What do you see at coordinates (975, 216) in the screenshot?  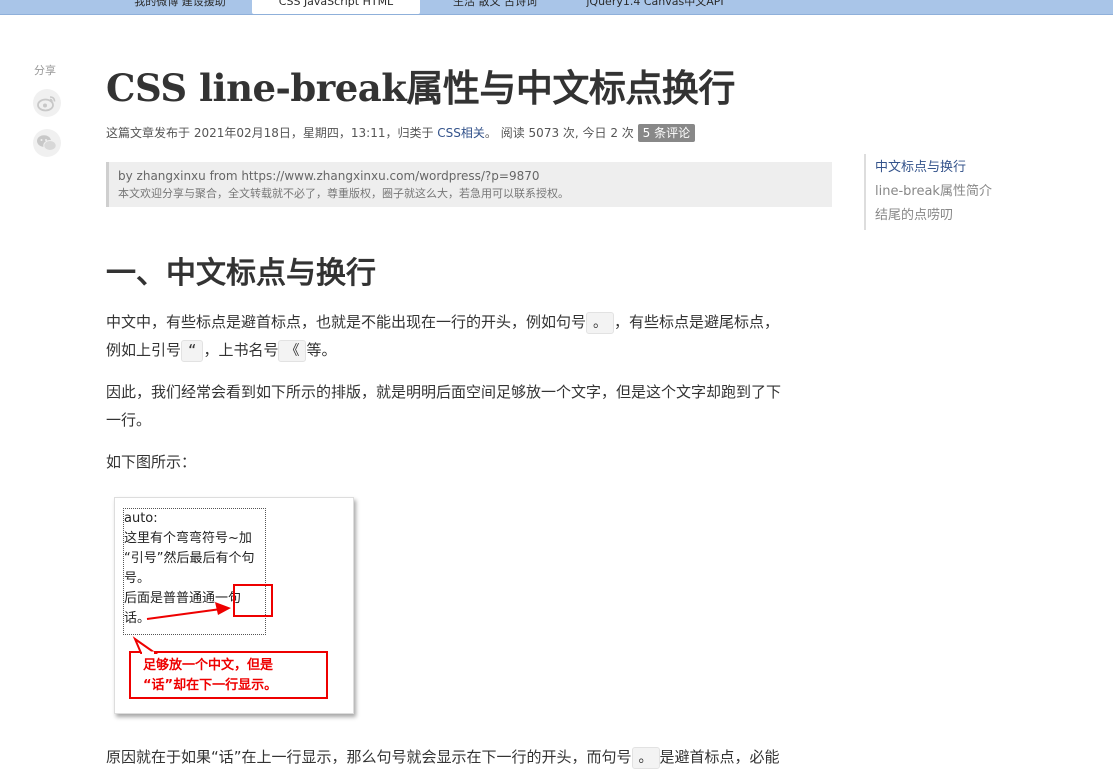 I see `toc-item-ending: 结尾的点唠叨` at bounding box center [975, 216].